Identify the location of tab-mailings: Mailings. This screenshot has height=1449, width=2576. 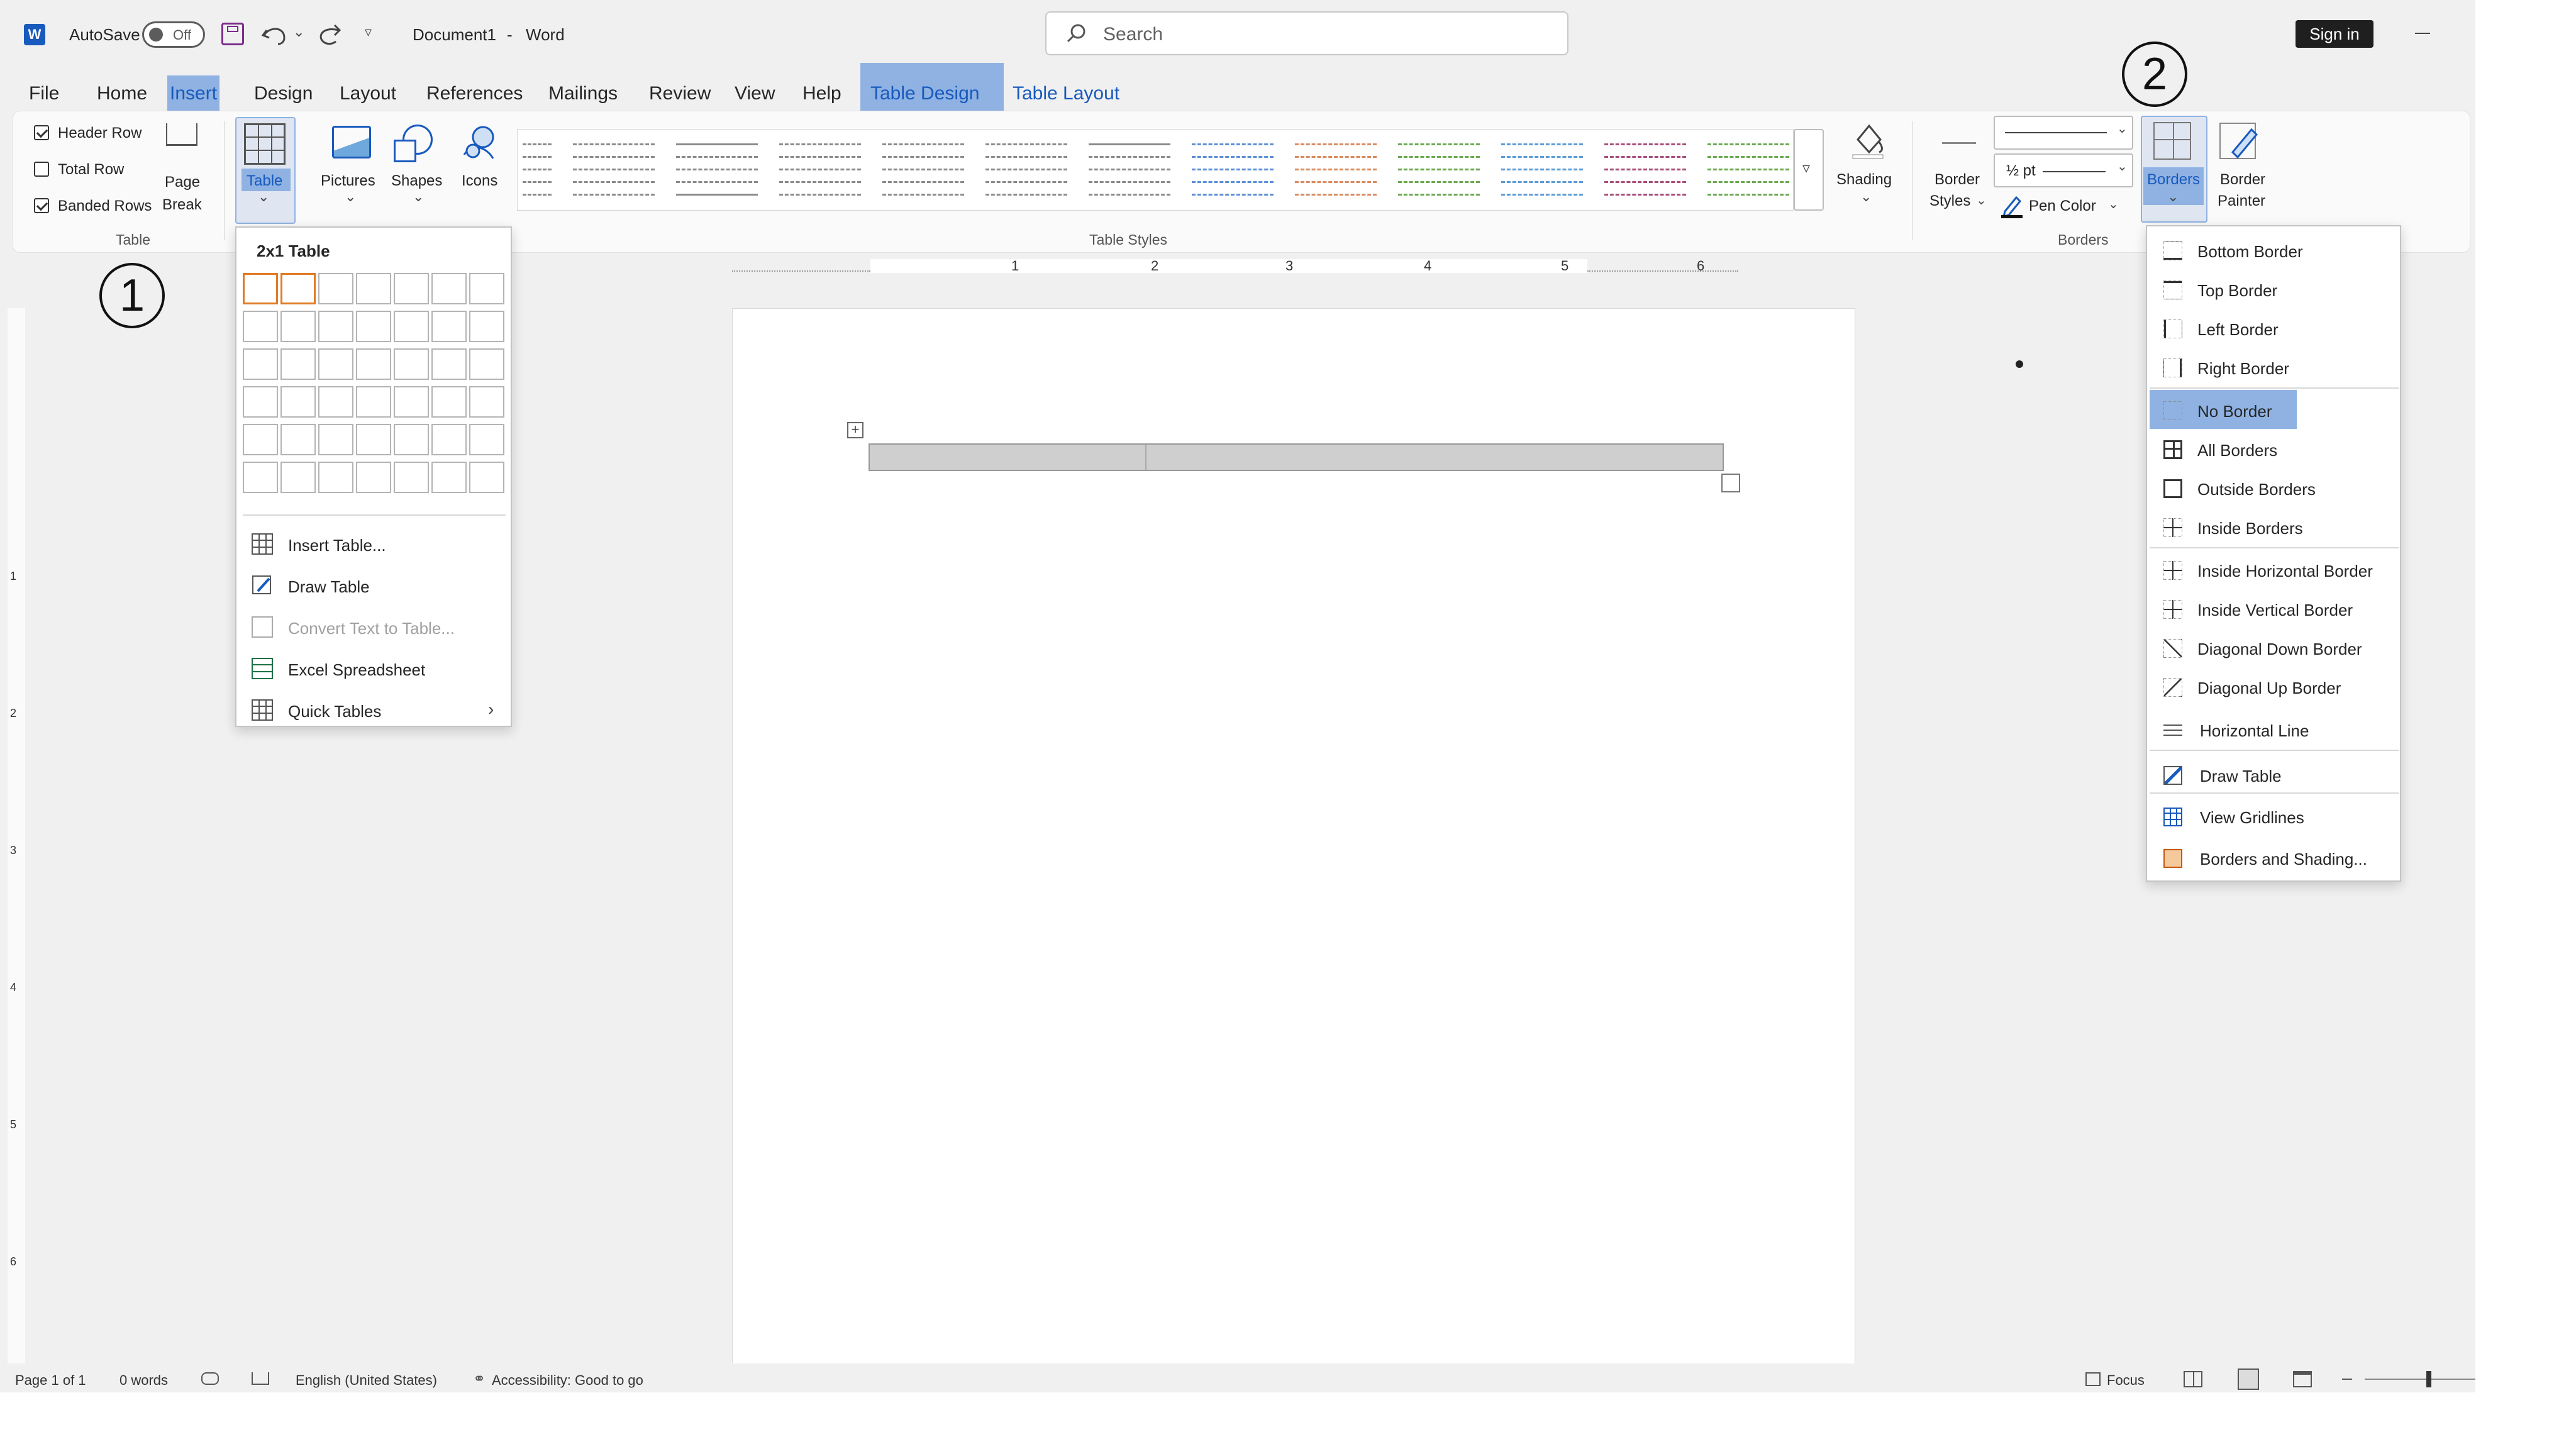
(583, 93).